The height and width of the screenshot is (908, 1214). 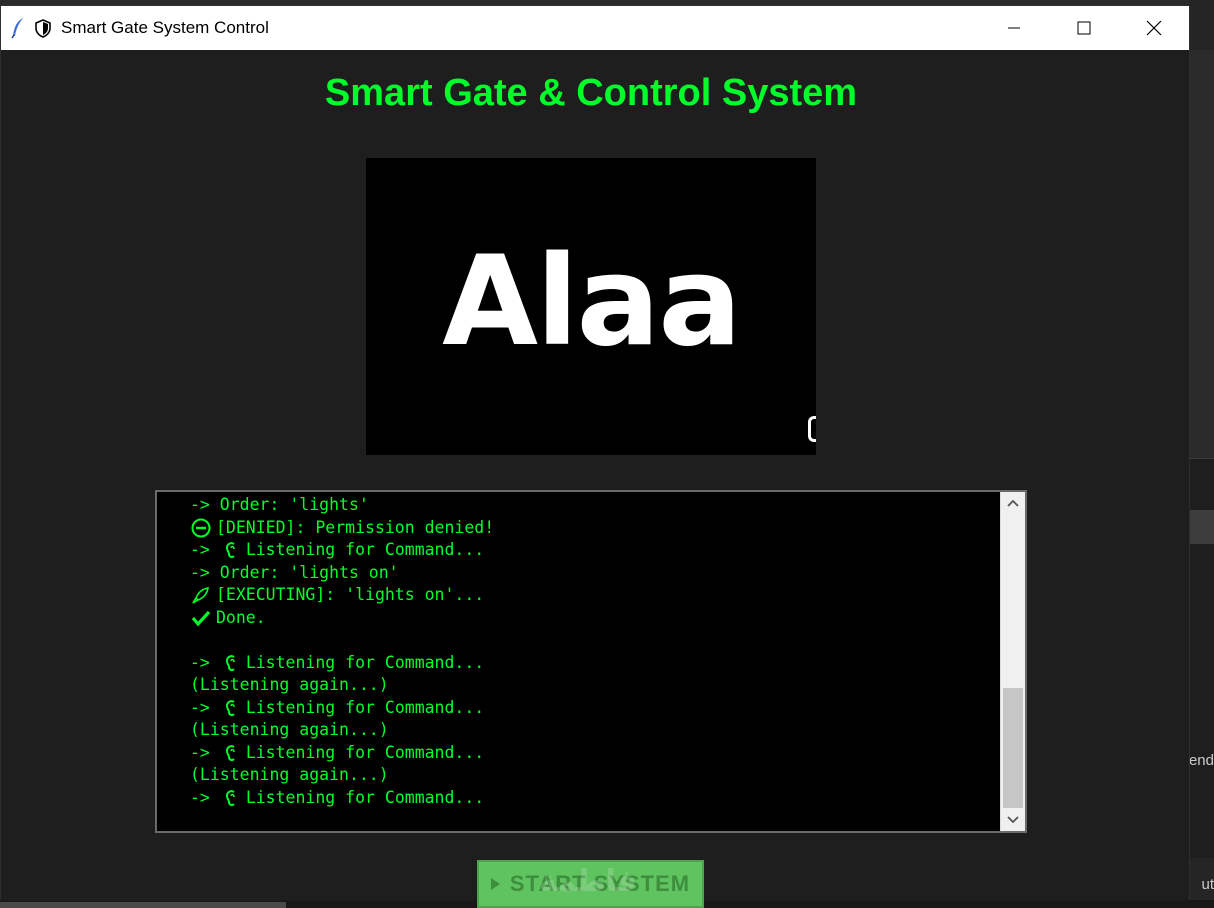 What do you see at coordinates (279, 504) in the screenshot?
I see `log-line-text: -> Order: 'lights'` at bounding box center [279, 504].